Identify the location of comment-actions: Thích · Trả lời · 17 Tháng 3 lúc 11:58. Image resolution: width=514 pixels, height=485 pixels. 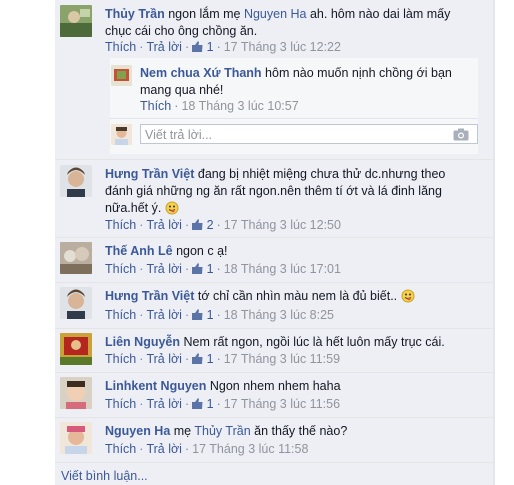
(206, 449).